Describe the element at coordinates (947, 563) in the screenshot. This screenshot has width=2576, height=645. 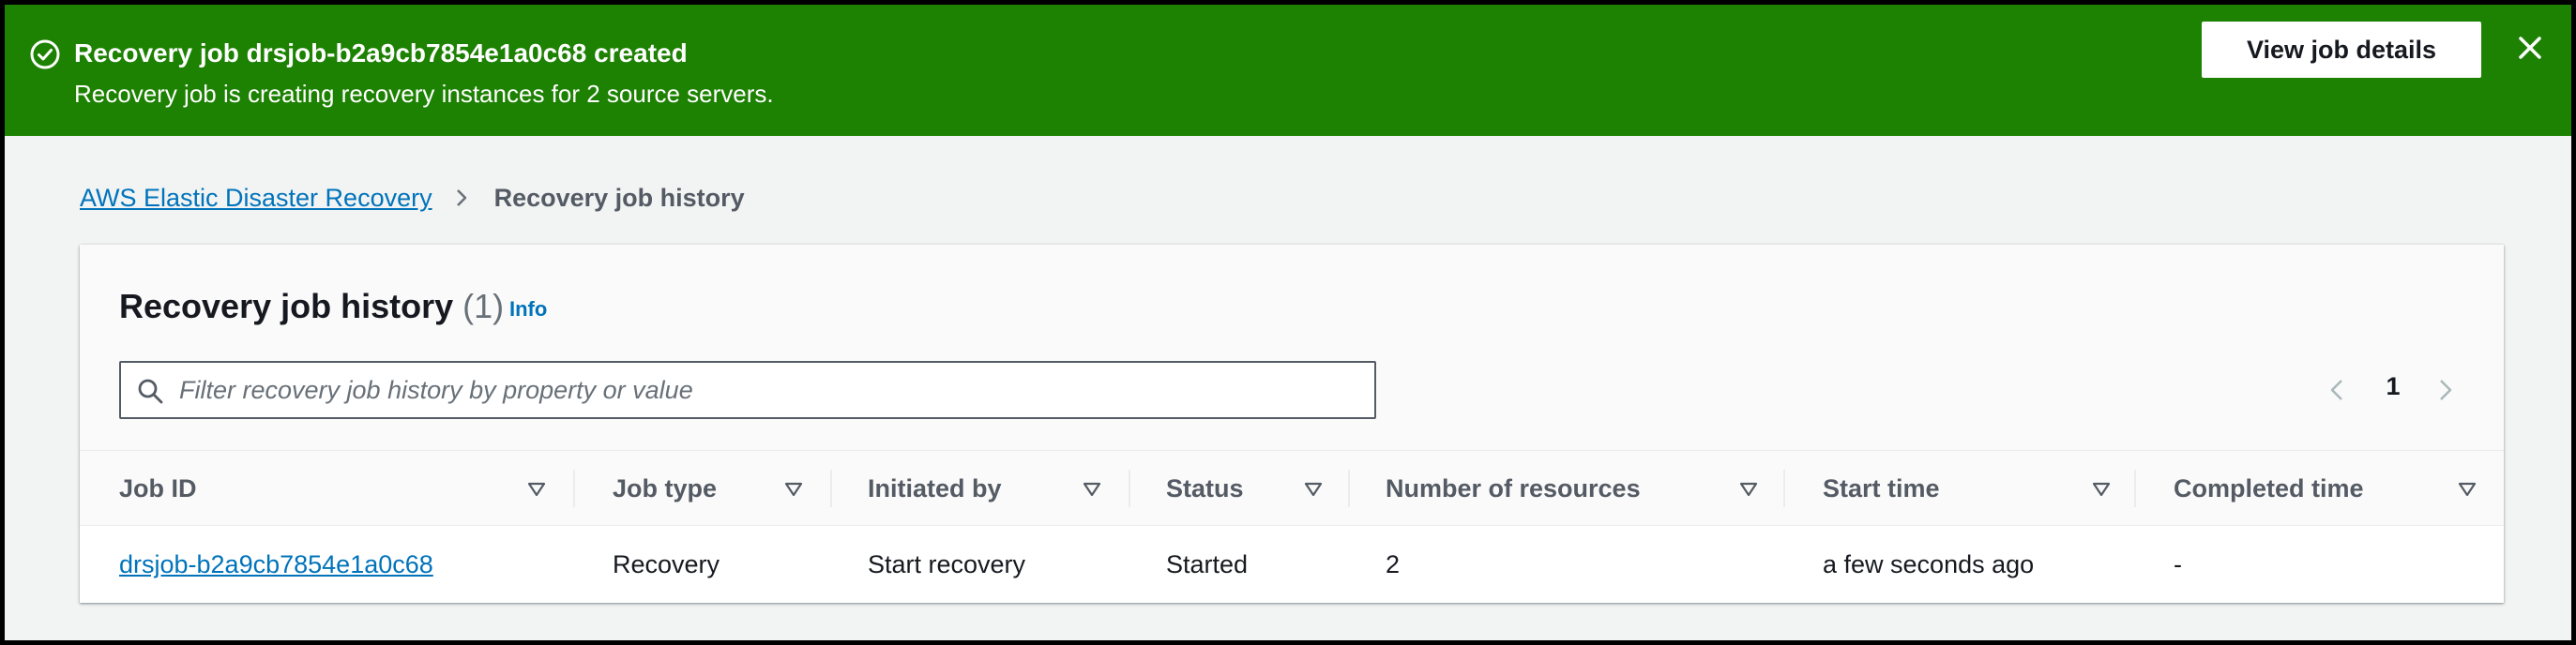
I see `cell-initiated-by: Start recovery` at that location.